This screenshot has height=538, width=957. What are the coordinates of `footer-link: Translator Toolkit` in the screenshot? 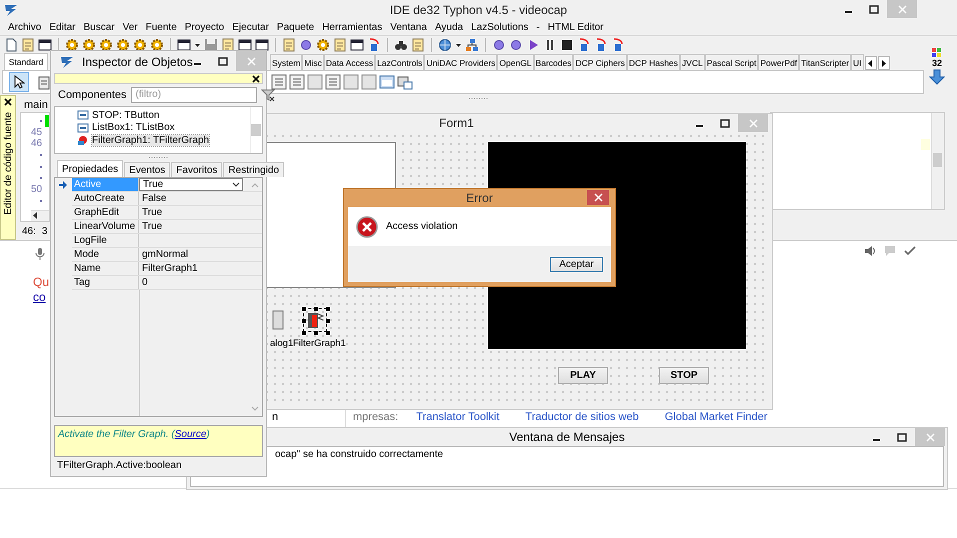 It's located at (458, 417).